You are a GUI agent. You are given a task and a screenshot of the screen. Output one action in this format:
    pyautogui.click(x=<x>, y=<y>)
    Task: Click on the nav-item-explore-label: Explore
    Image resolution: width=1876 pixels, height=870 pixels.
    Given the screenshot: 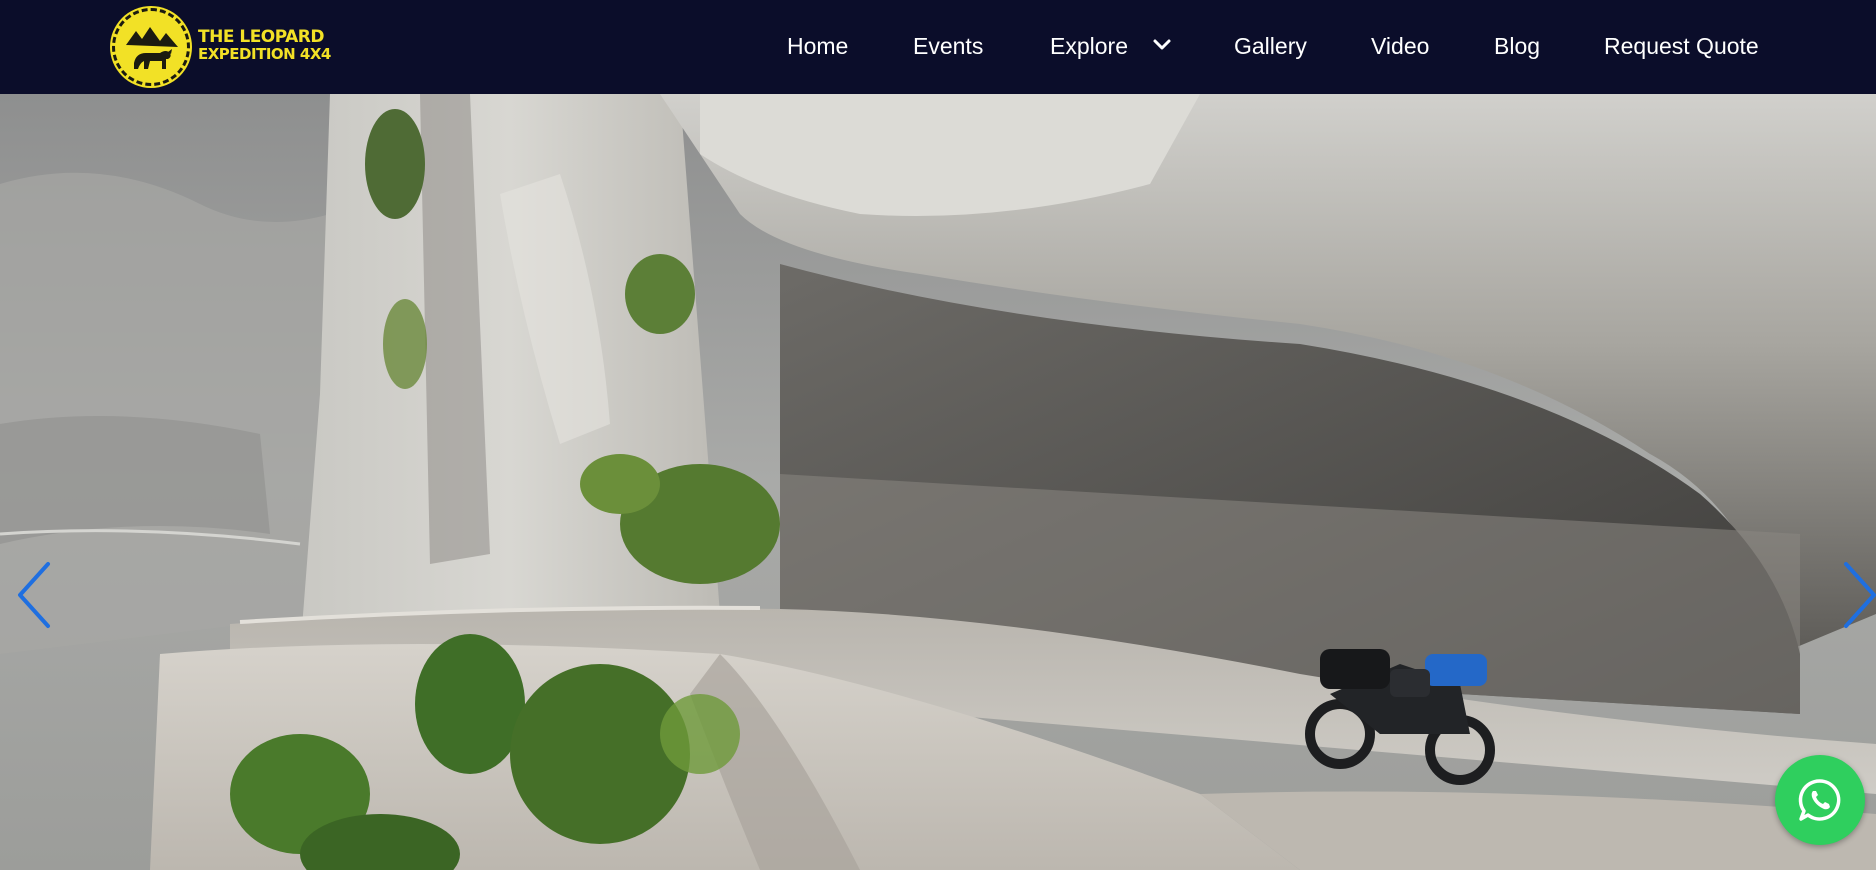 What is the action you would take?
    pyautogui.click(x=1089, y=46)
    